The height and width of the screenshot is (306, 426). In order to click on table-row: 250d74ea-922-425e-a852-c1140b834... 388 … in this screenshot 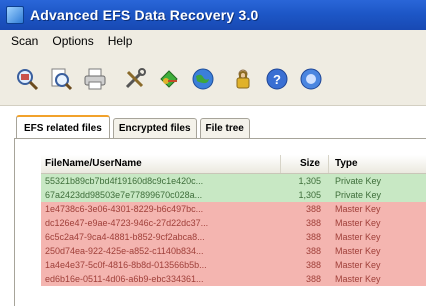, I will do `click(233, 251)`.